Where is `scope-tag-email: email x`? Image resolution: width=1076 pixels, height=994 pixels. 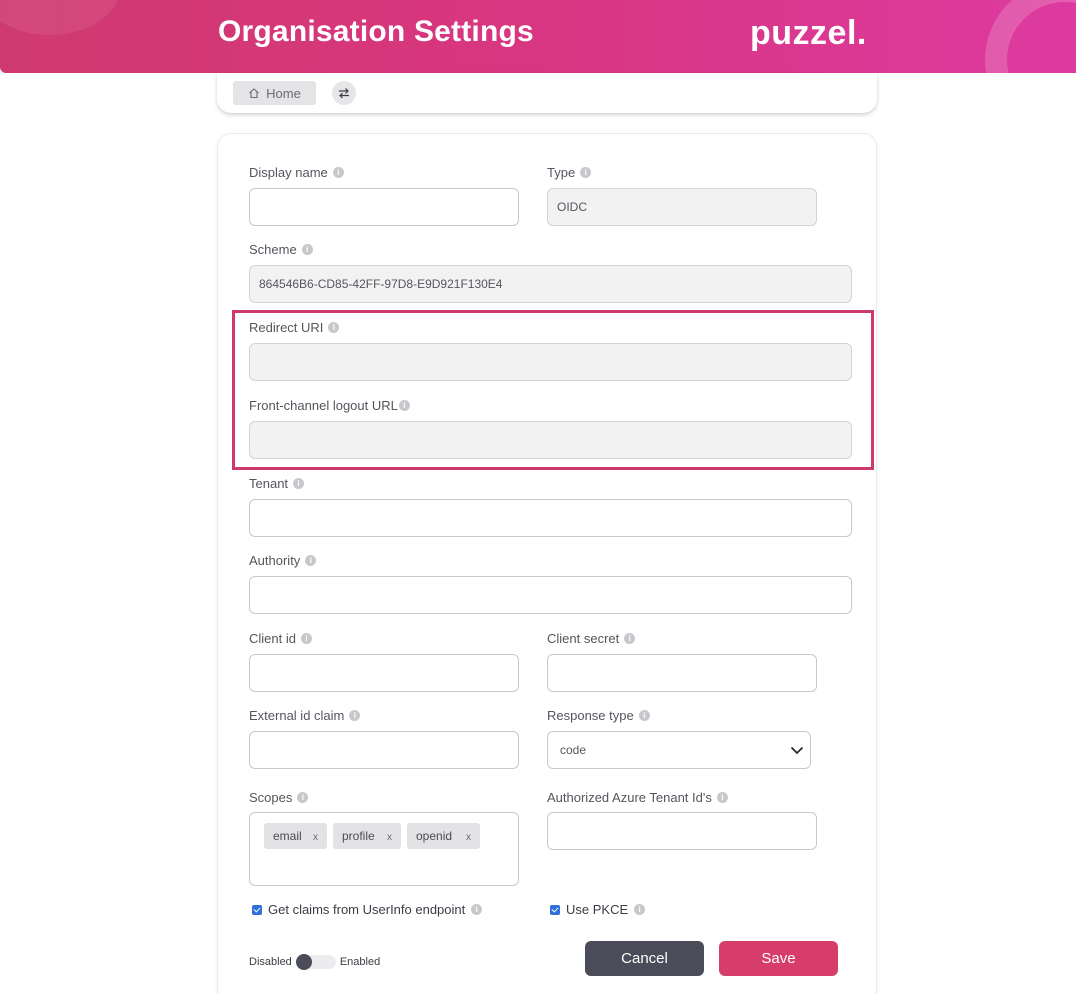
scope-tag-email: email x is located at coordinates (295, 836).